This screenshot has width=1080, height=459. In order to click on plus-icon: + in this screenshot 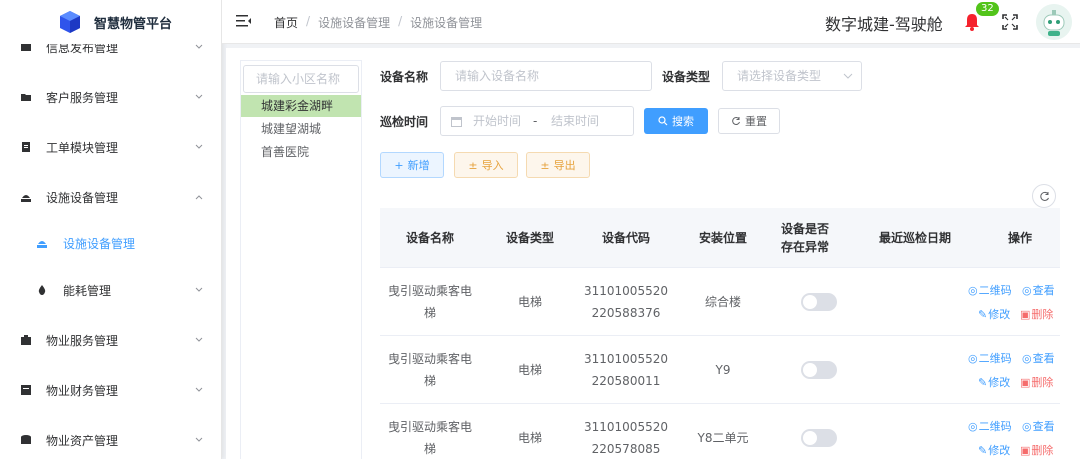, I will do `click(399, 165)`.